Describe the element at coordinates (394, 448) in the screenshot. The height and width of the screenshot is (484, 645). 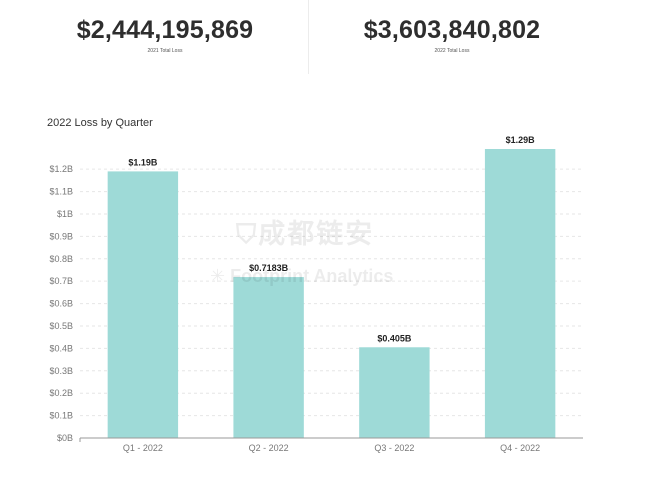
I see `x-tick-label: Q3 - 2022` at that location.